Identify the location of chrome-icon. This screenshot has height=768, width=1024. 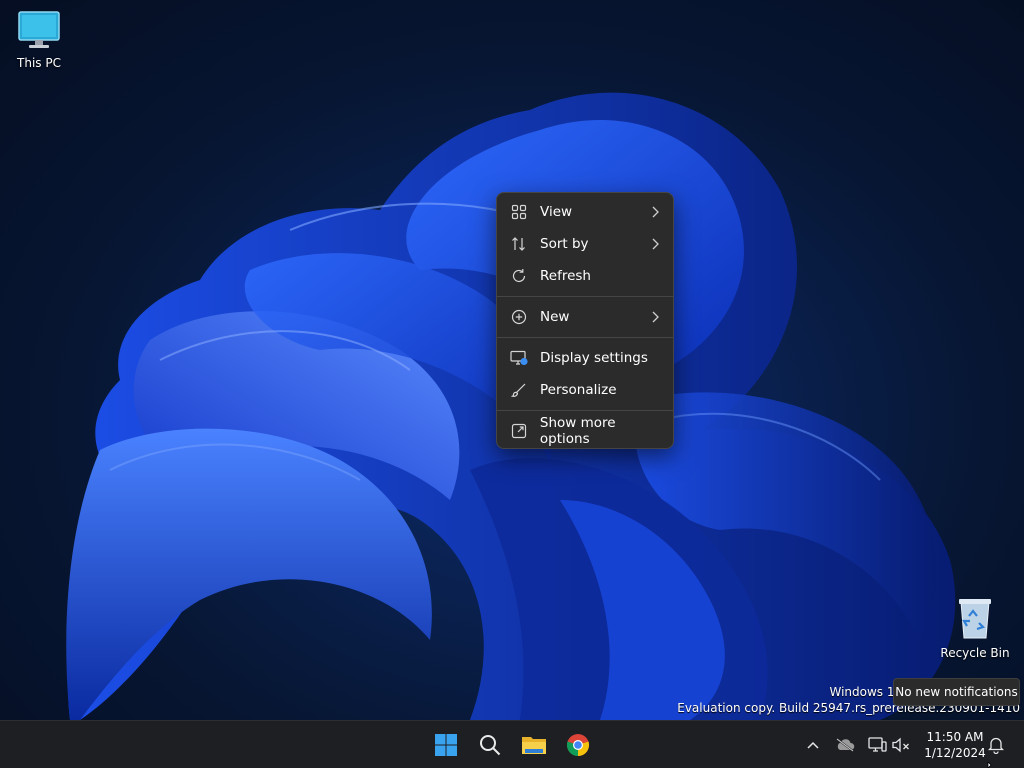
(578, 745).